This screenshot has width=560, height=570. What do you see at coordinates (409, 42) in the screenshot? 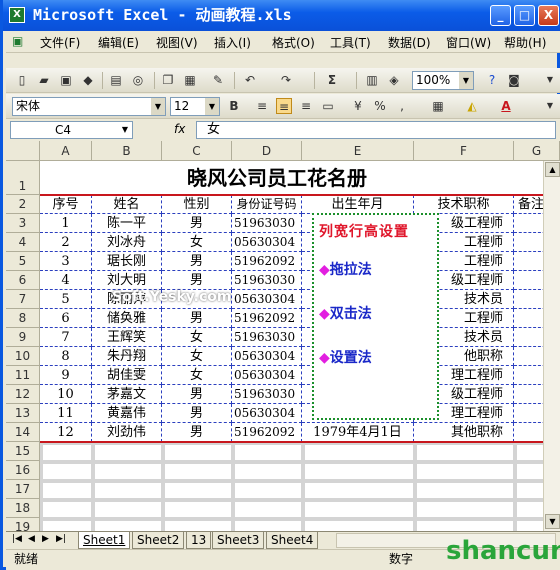
I see `menu-data: 数据(D)` at bounding box center [409, 42].